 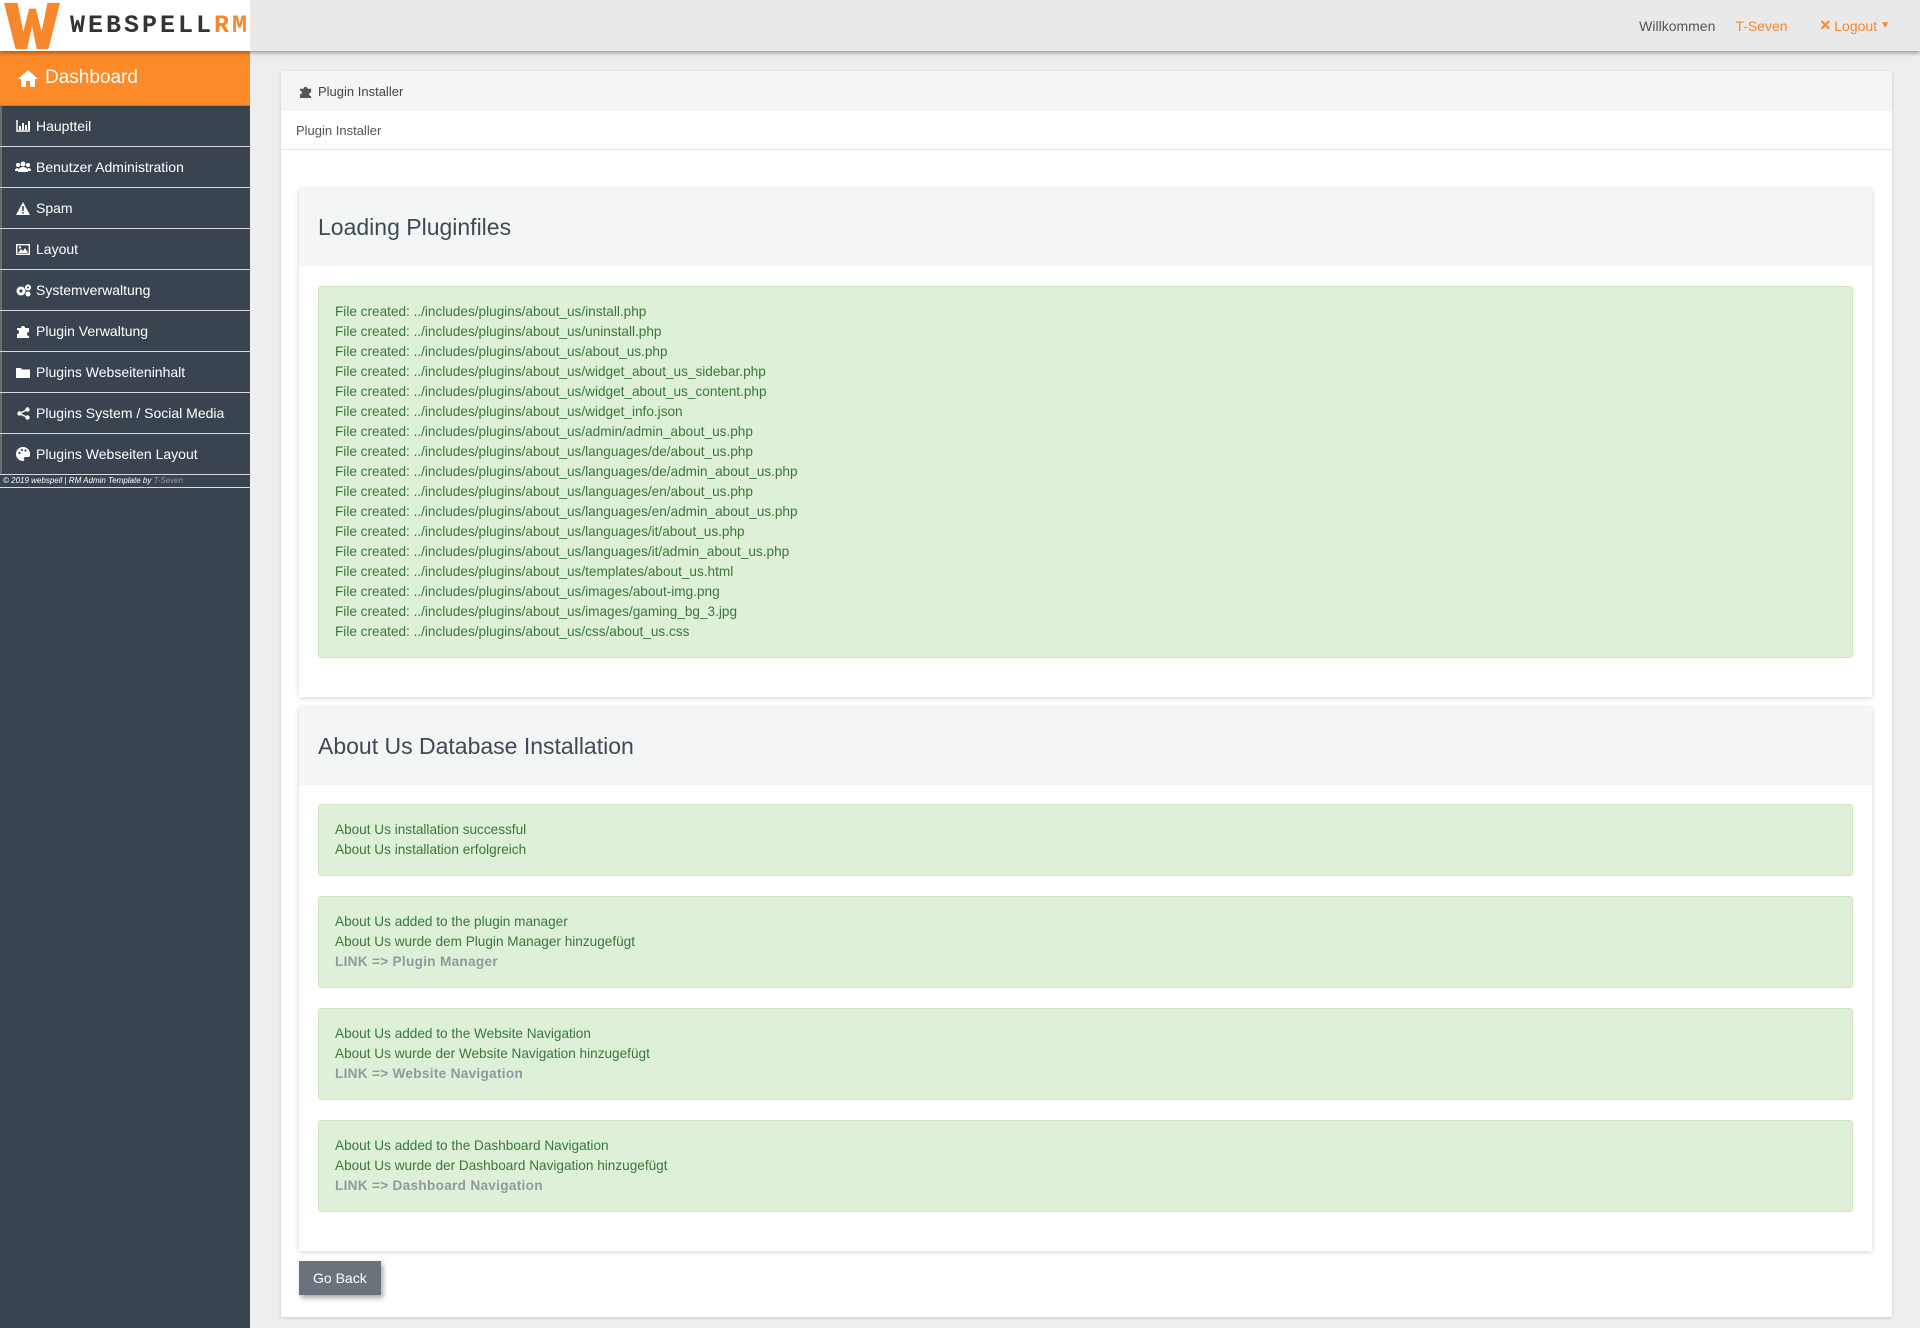 What do you see at coordinates (125, 249) in the screenshot?
I see `sidebar-item-layout: Layout` at bounding box center [125, 249].